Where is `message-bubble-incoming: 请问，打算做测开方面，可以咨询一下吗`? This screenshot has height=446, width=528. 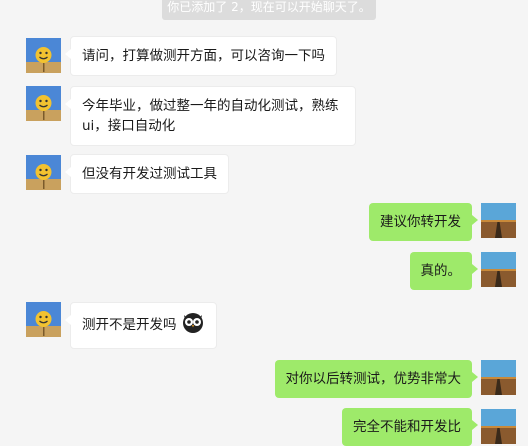
message-bubble-incoming: 请问，打算做测开方面，可以咨询一下吗 is located at coordinates (201, 56).